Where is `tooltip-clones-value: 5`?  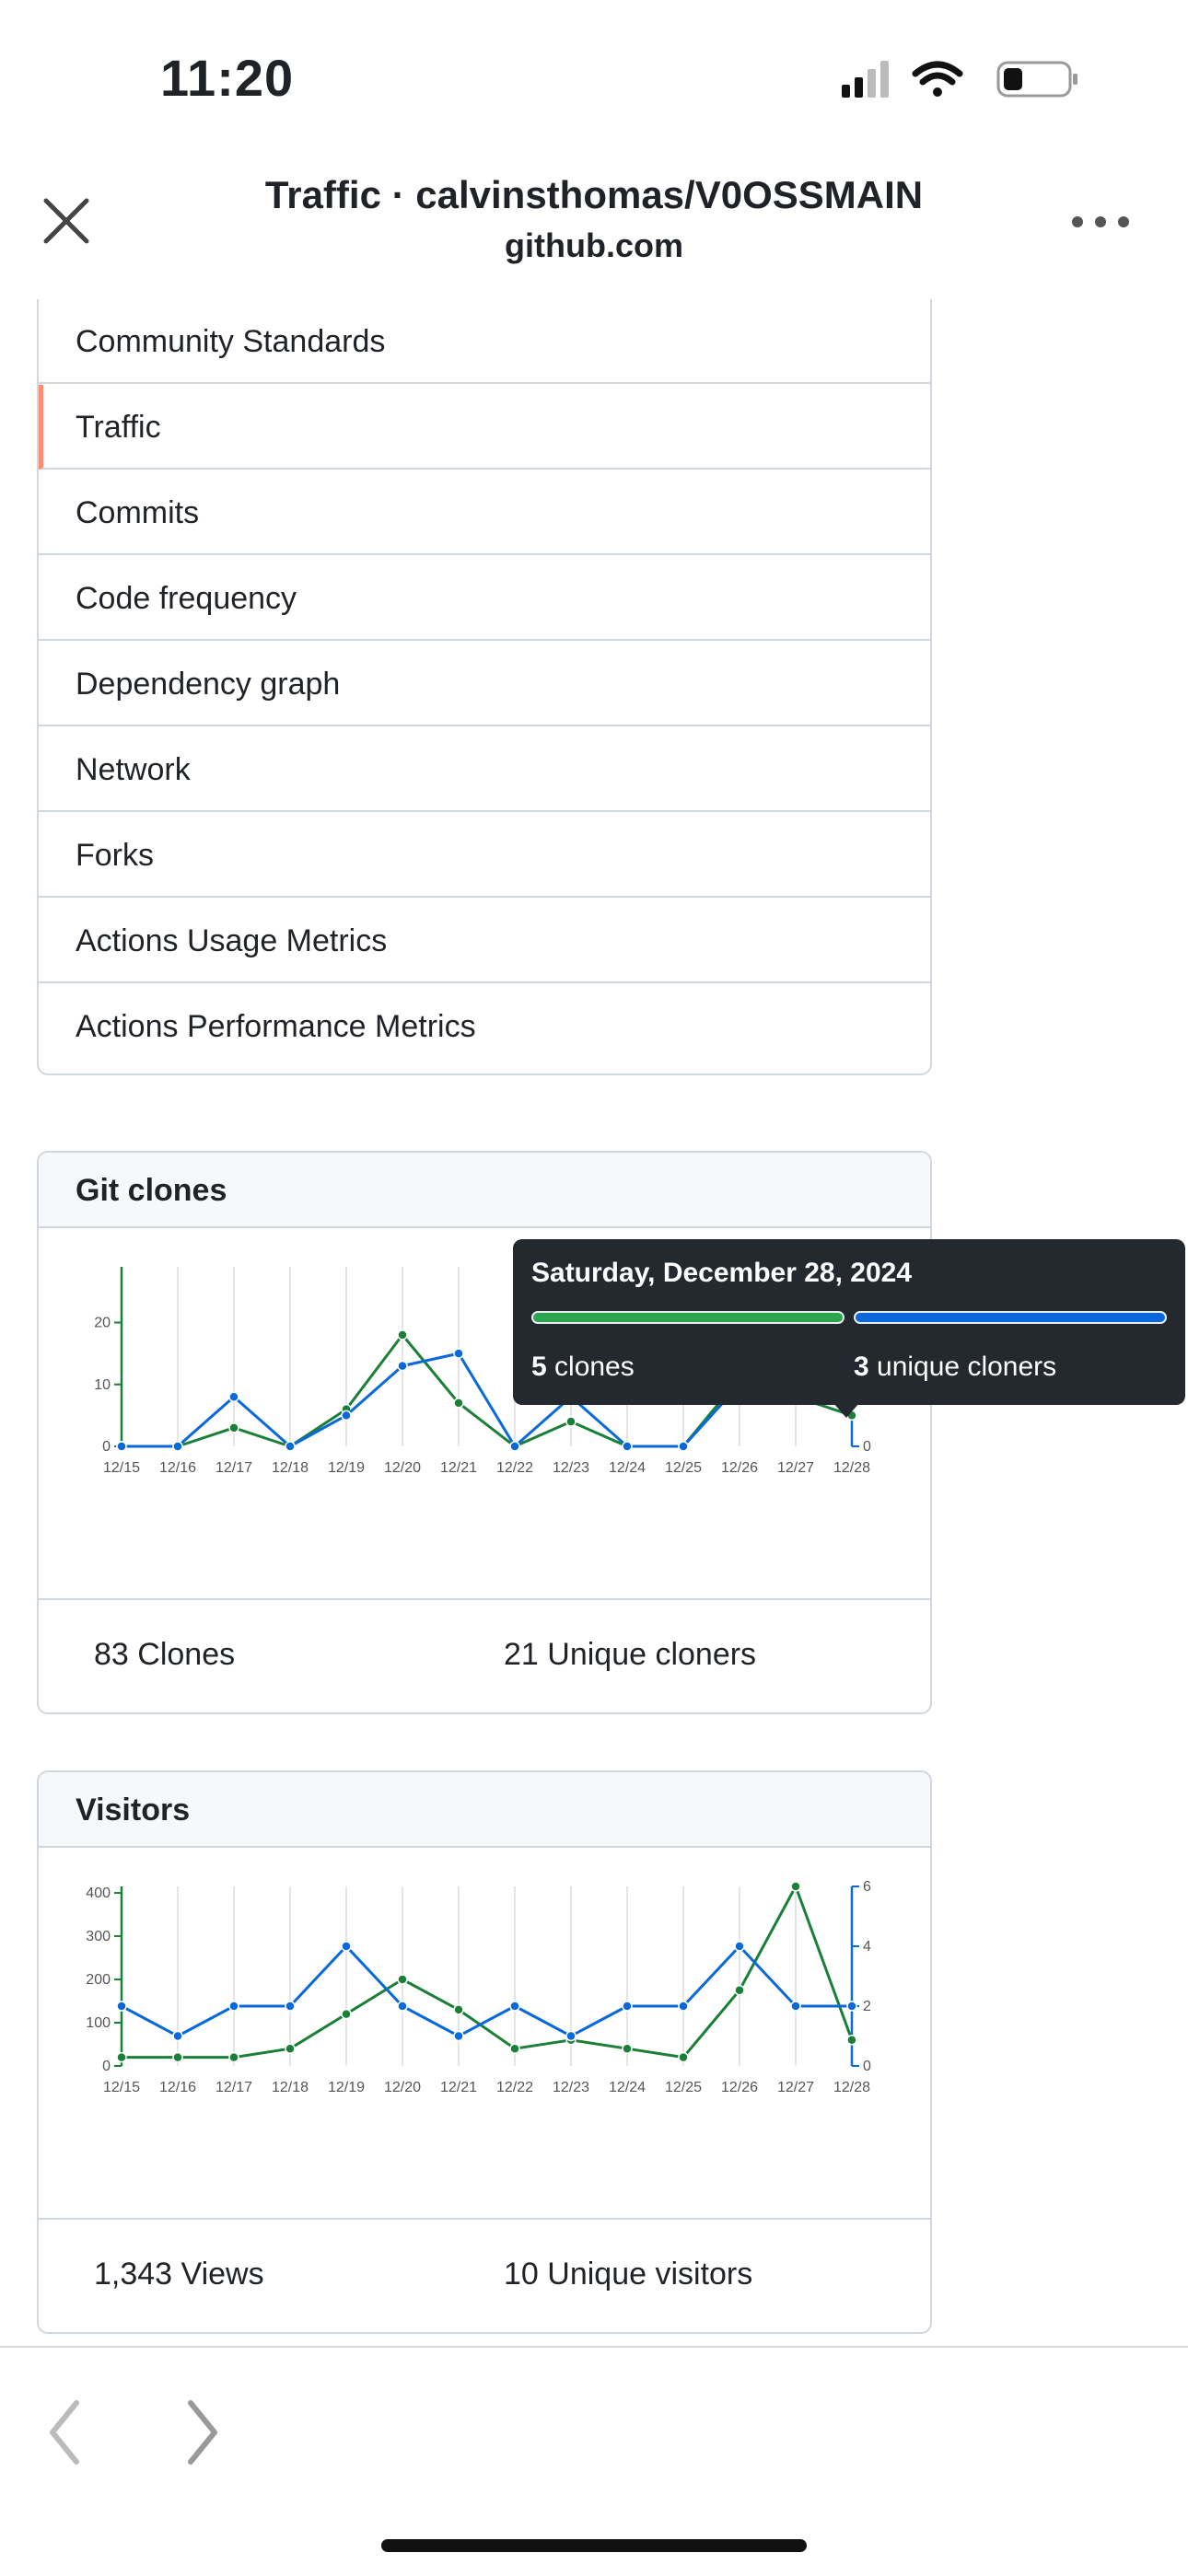
tooltip-clones-value: 5 is located at coordinates (539, 1367).